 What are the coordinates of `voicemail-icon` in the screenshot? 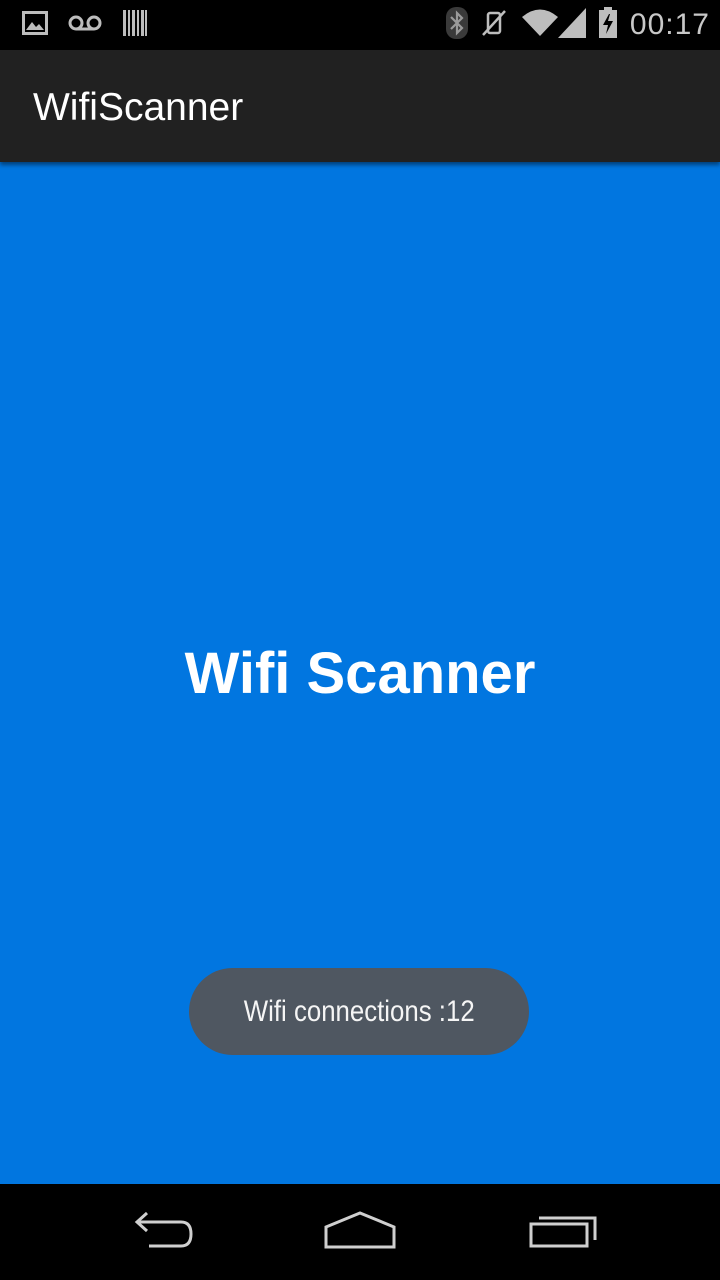 It's located at (85, 25).